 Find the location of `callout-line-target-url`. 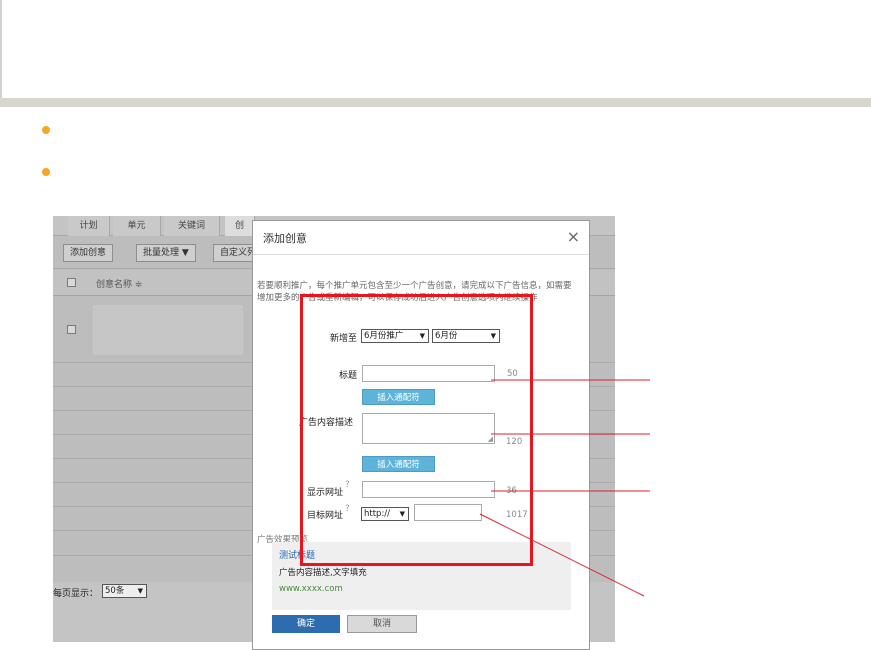

callout-line-target-url is located at coordinates (562, 555).